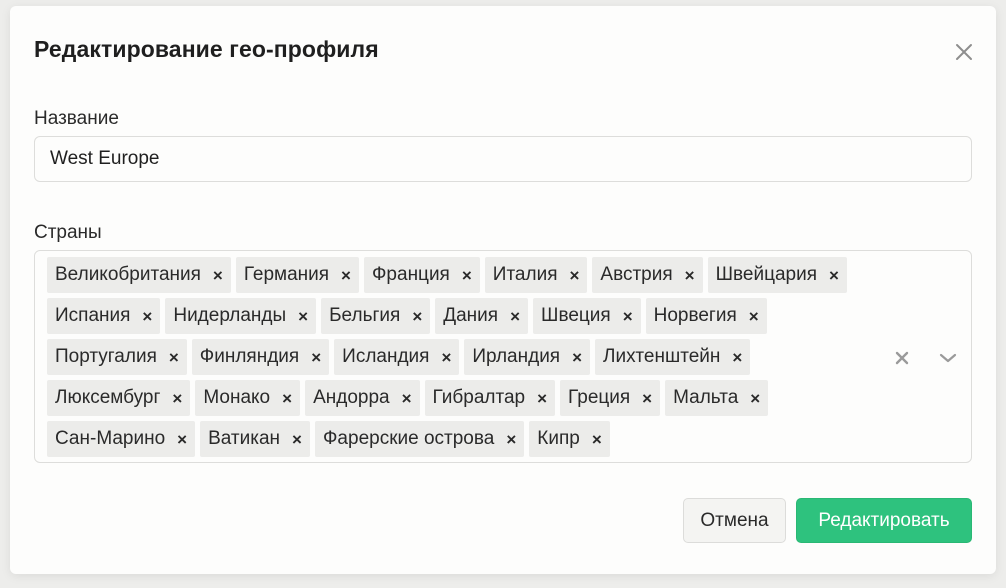 The height and width of the screenshot is (588, 1006). Describe the element at coordinates (558, 438) in the screenshot. I see `country-chip-label: Кипр` at that location.